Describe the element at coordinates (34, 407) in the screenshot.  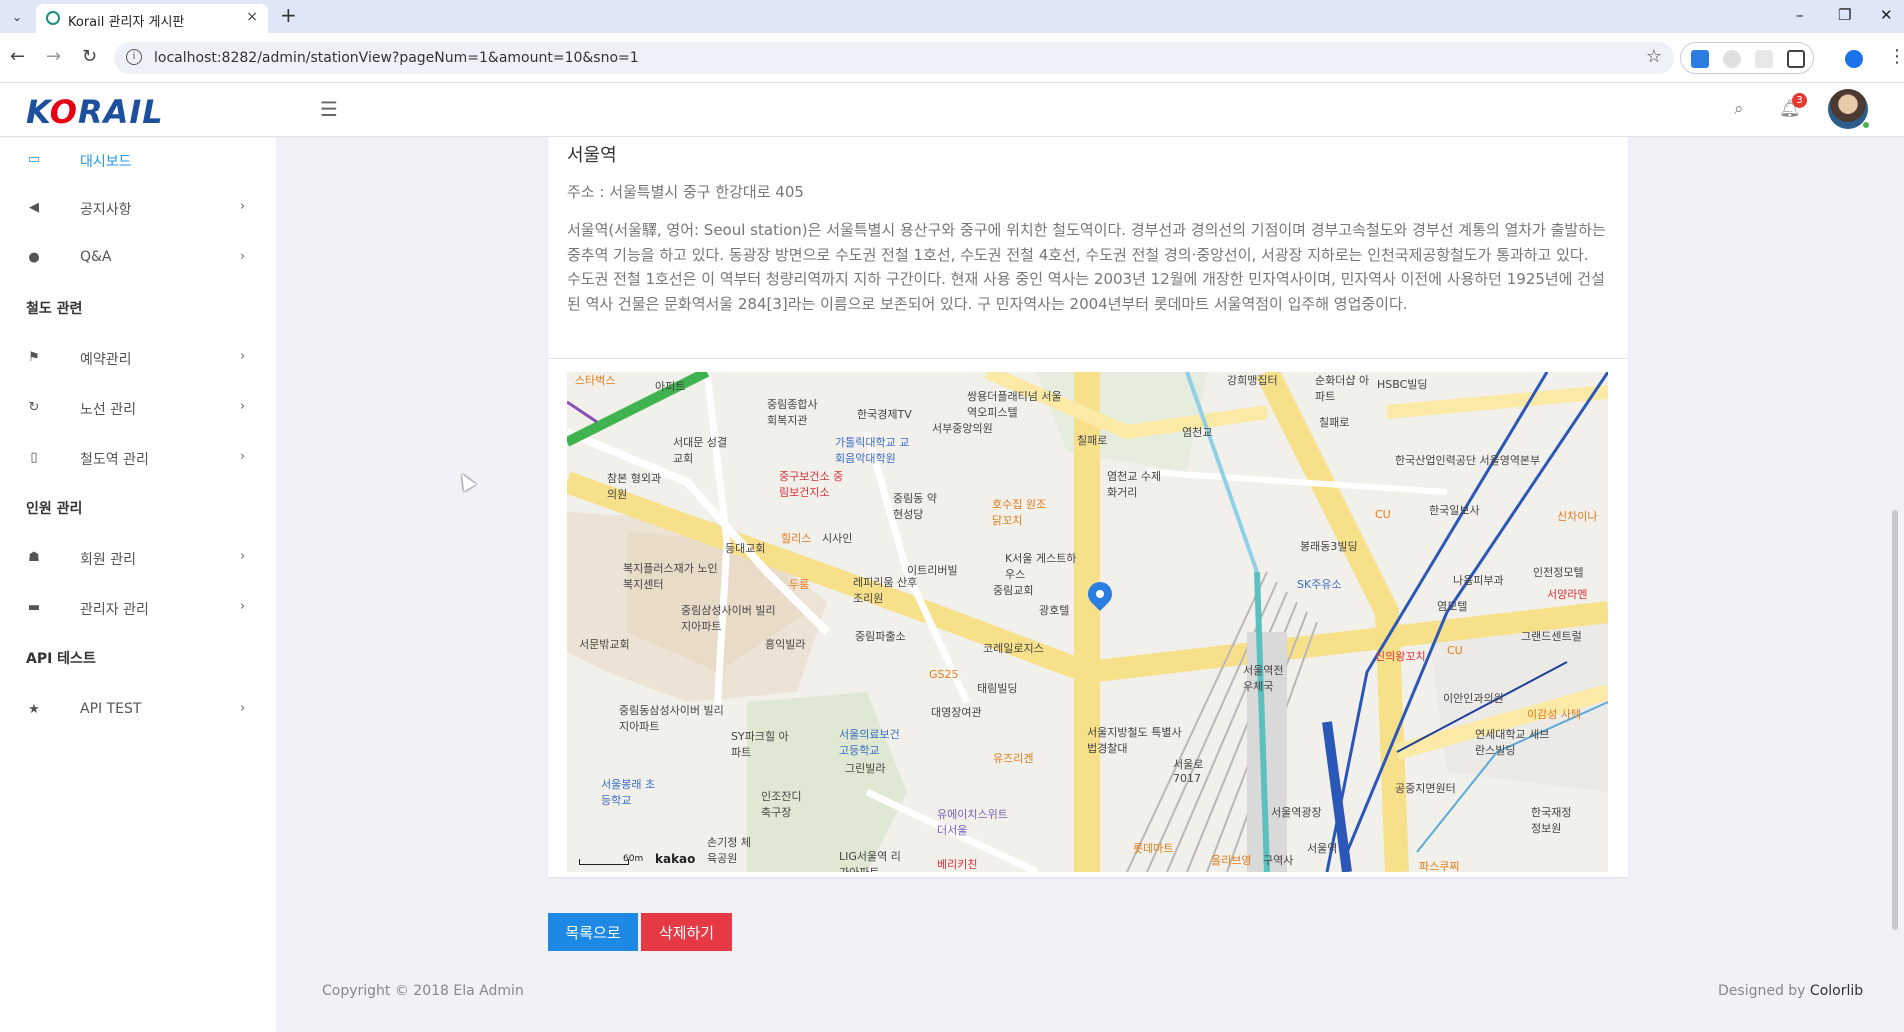
I see `refresh-icon: ↻` at that location.